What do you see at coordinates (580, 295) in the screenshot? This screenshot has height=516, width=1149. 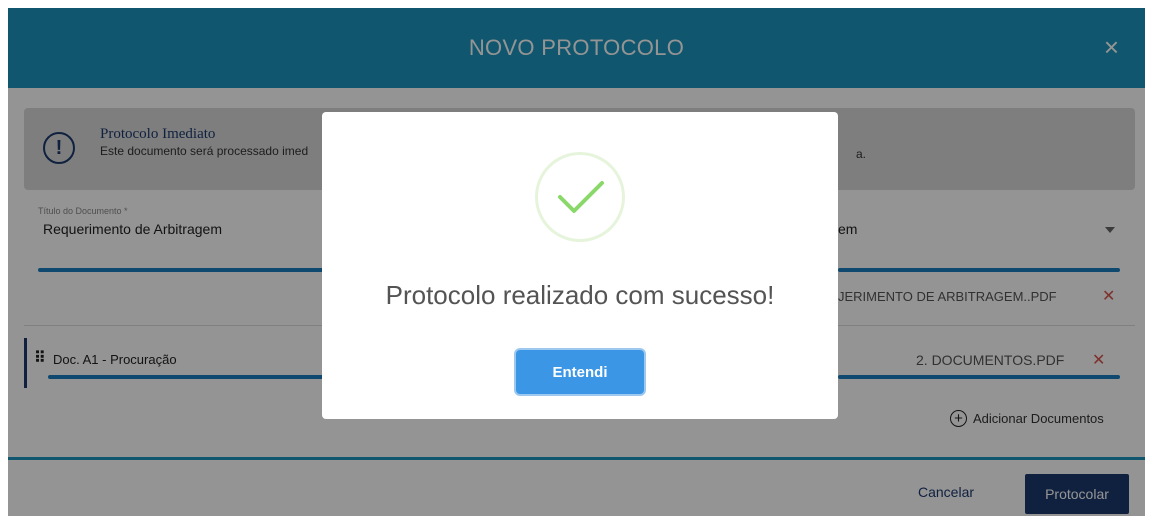 I see `success-message: Protocolo realizado com sucesso!` at bounding box center [580, 295].